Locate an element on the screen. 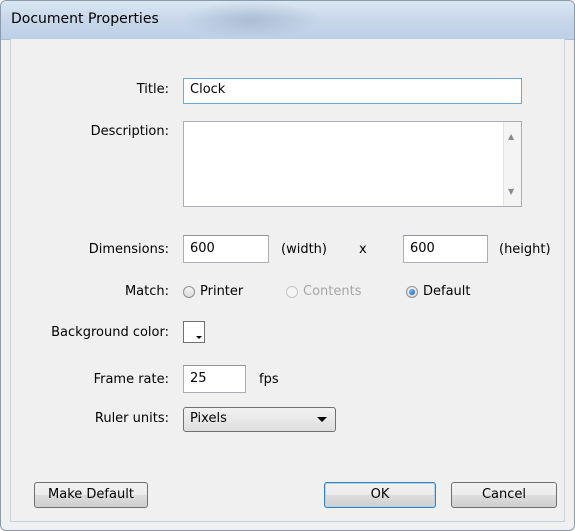  ruler-units-label: Ruler units: is located at coordinates (131, 418).